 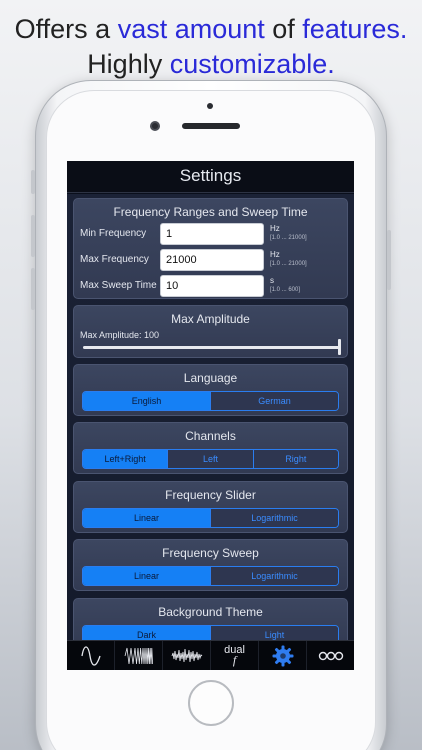 I want to click on language-segmented-control: English German, so click(x=210, y=401).